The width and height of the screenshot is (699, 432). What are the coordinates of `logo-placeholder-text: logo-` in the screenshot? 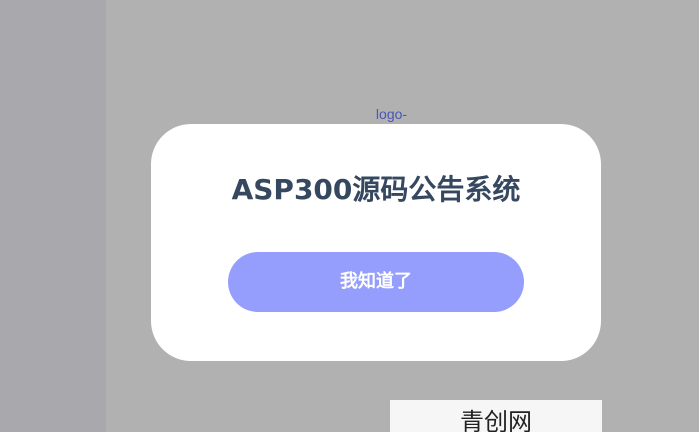 It's located at (391, 114).